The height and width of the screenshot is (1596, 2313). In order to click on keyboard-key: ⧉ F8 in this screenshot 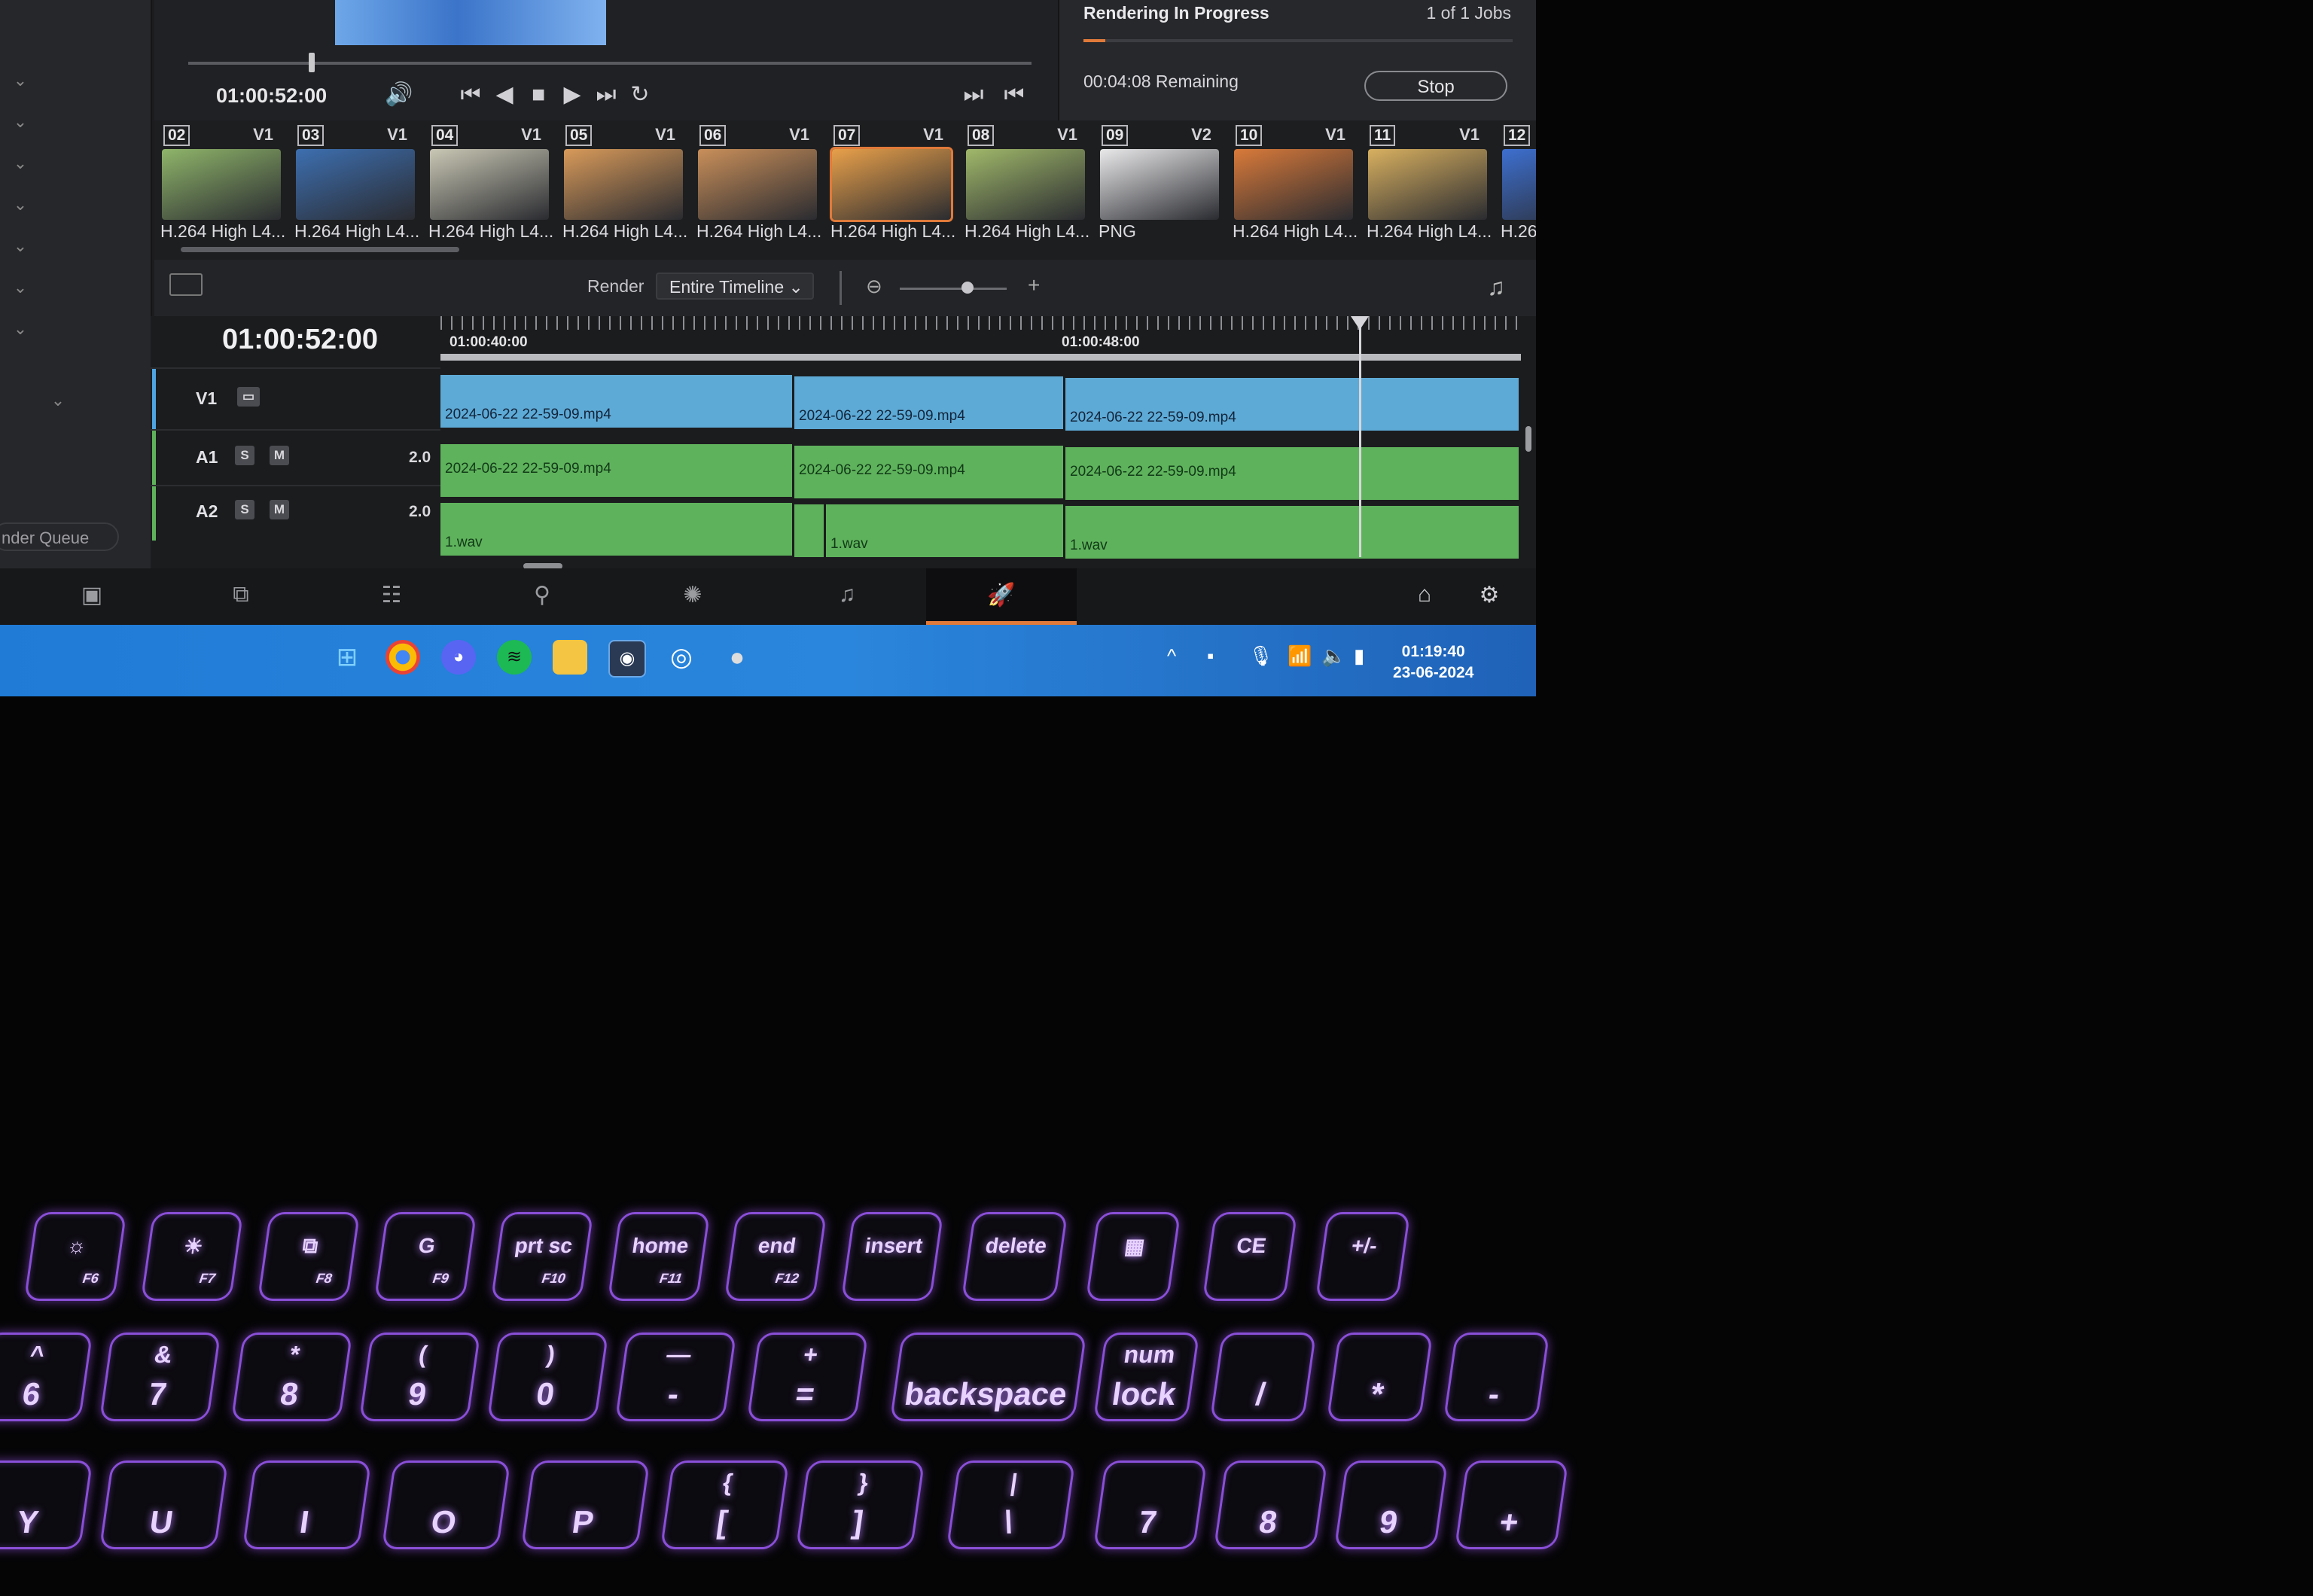, I will do `click(309, 1256)`.